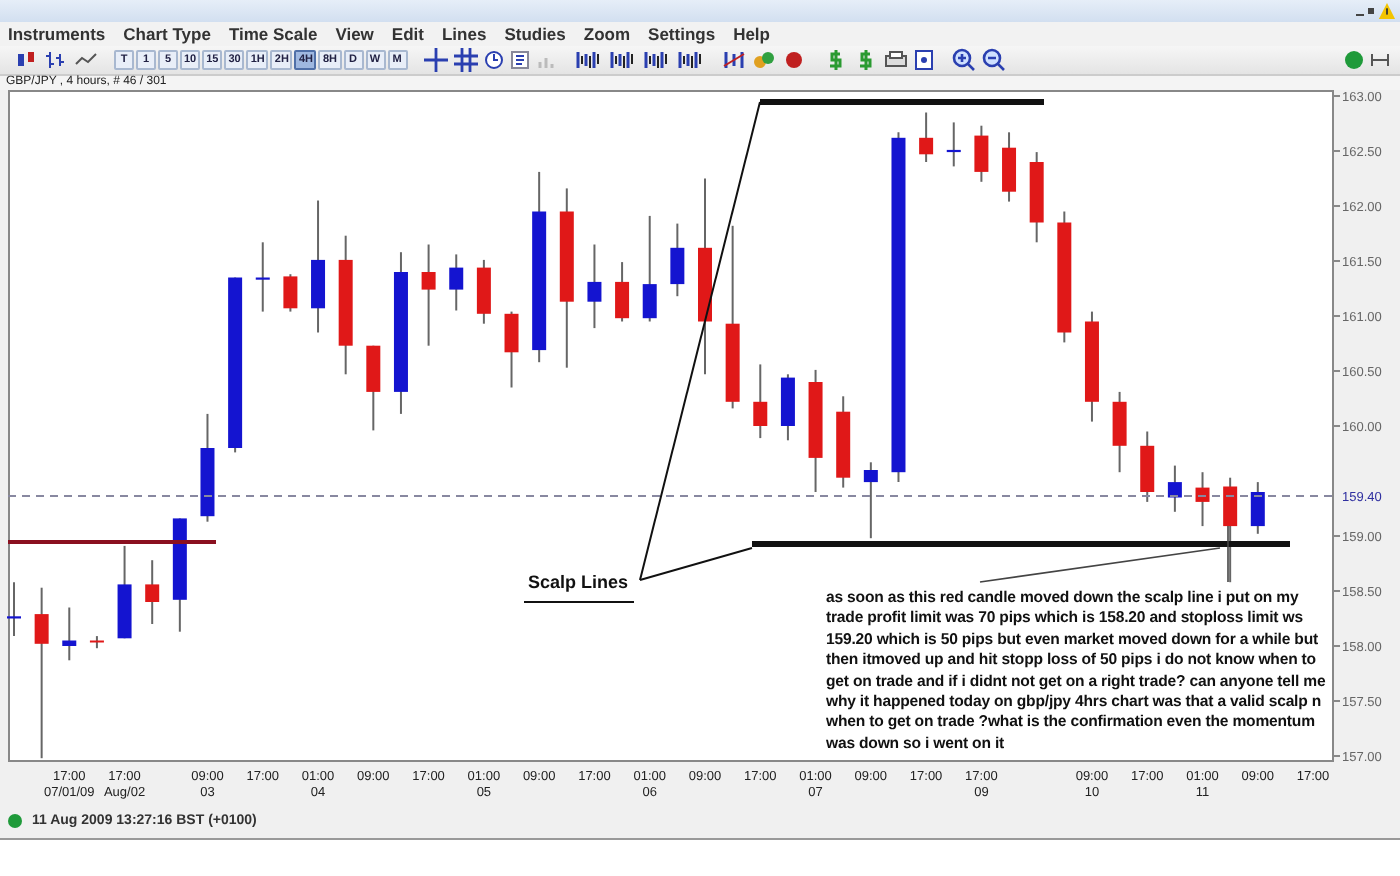 The height and width of the screenshot is (876, 1400). What do you see at coordinates (1387, 11) in the screenshot?
I see `warning-icon` at bounding box center [1387, 11].